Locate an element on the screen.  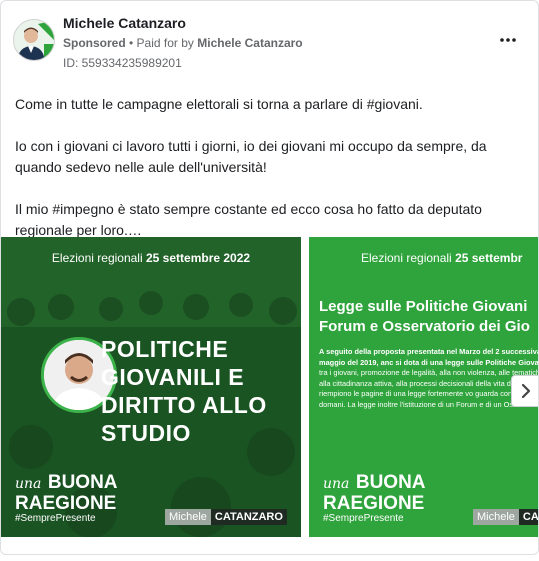
candidate-signature: Michele CATANZARO is located at coordinates (226, 517).